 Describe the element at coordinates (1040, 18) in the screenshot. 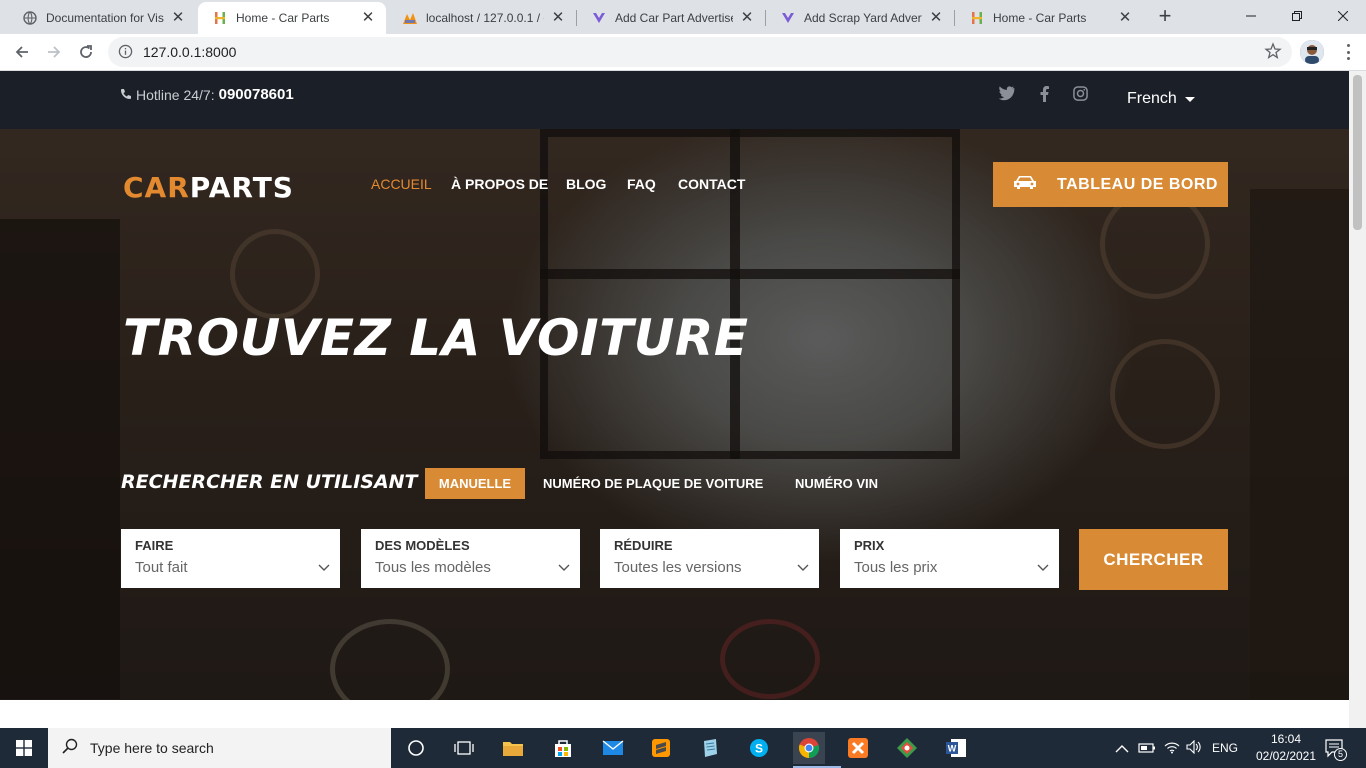

I see `tab-title: Home - Car Parts` at that location.